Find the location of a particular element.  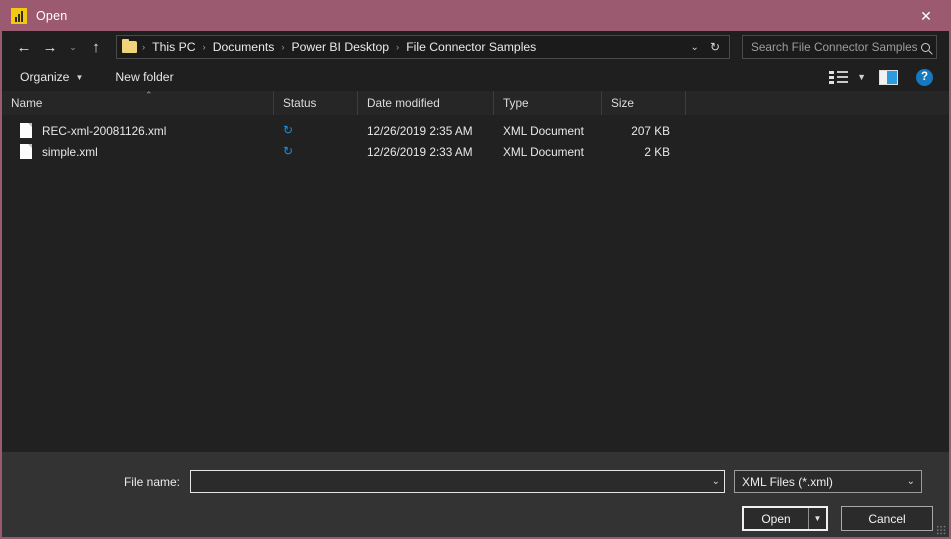

file-name-label: REC-xml-20081126.xml is located at coordinates (104, 130).